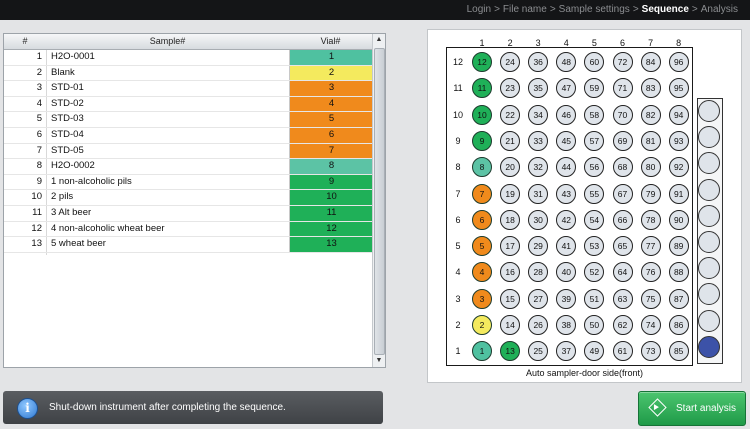 The image size is (750, 429). Describe the element at coordinates (67, 150) in the screenshot. I see `sample-name: STD-05` at that location.